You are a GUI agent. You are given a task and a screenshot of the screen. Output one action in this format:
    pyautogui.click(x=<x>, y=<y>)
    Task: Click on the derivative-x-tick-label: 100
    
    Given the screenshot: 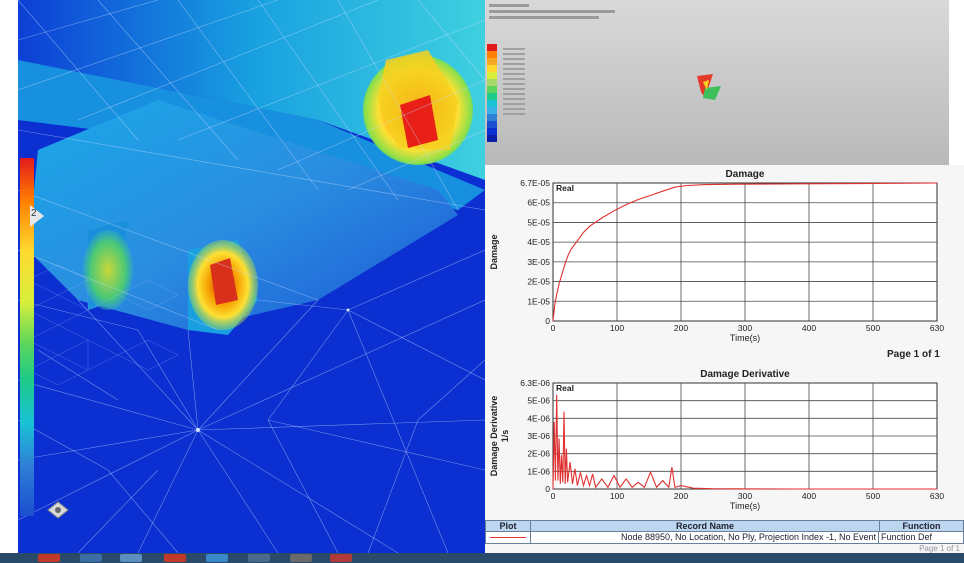 What is the action you would take?
    pyautogui.click(x=617, y=496)
    